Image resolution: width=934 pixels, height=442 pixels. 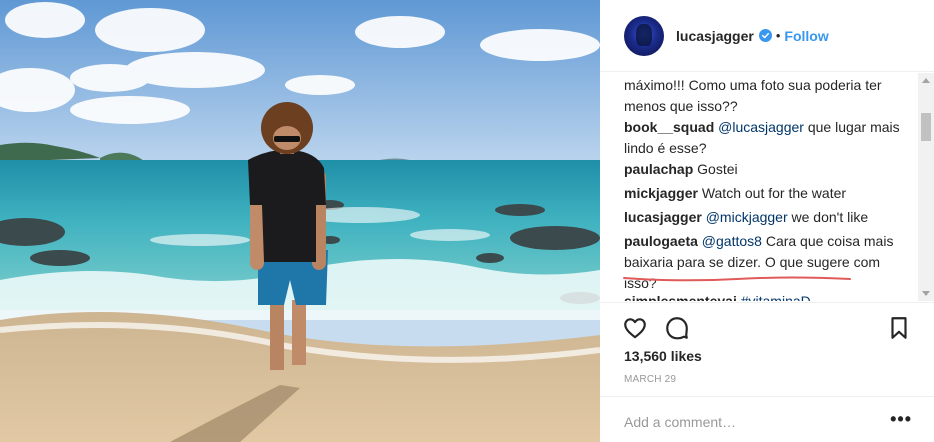 I want to click on post-header: lucasjagger • Follow, so click(x=767, y=36).